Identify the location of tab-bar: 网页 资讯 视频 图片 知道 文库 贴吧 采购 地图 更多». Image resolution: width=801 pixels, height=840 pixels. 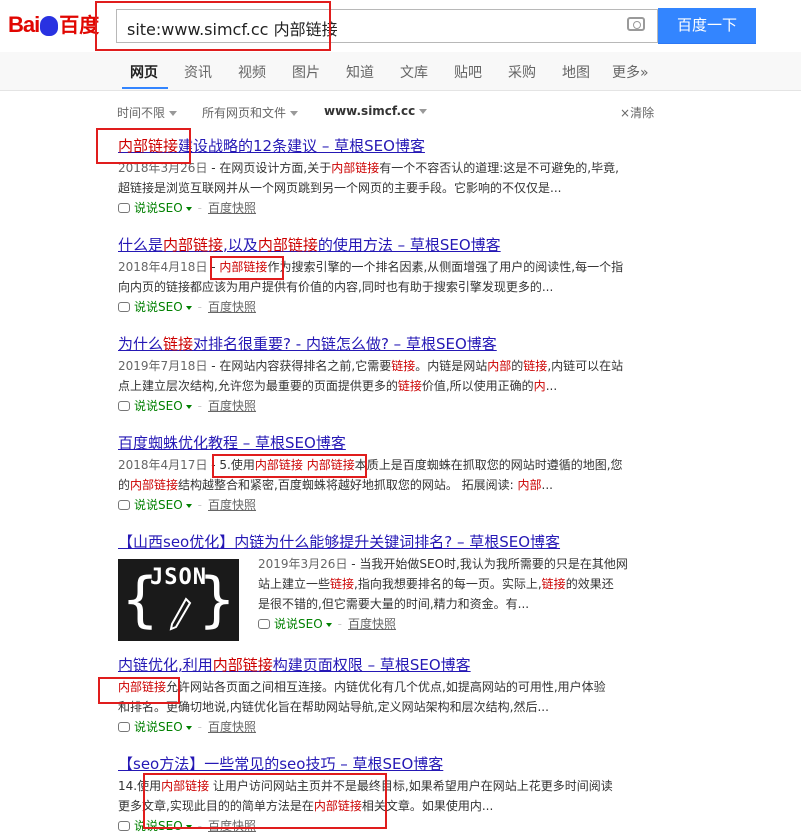
(400, 71).